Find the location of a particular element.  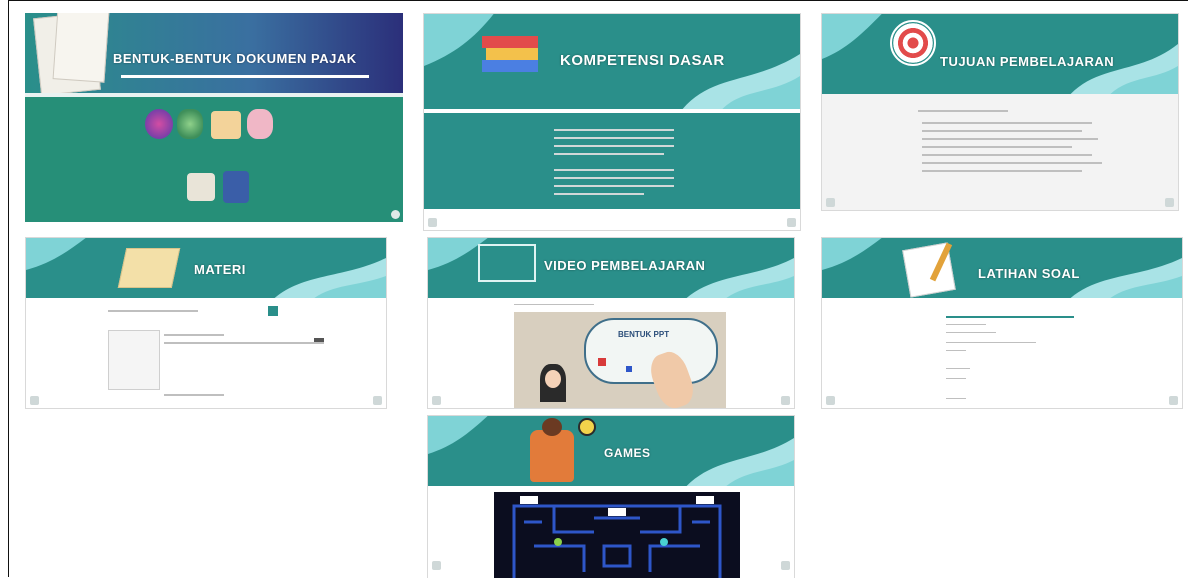

slide-games: GAMES is located at coordinates (611, 496).